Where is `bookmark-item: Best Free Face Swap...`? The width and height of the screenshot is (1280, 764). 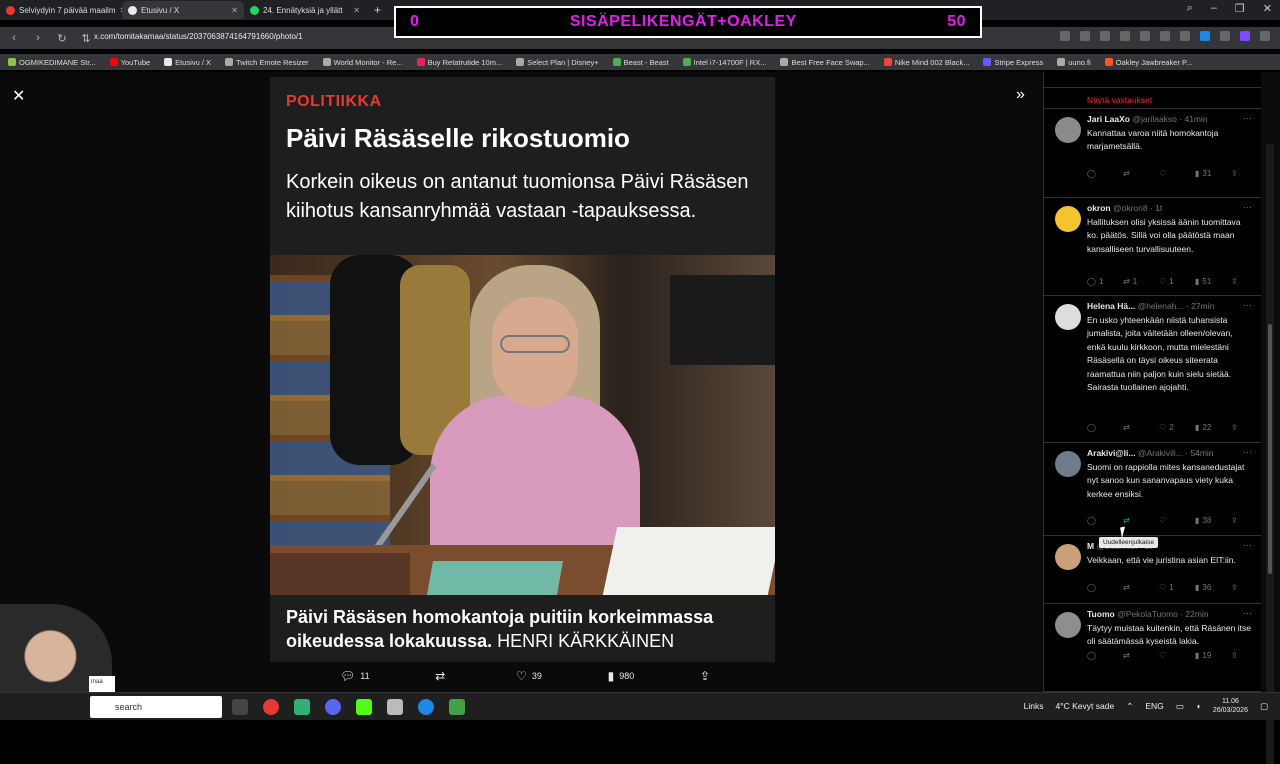
bookmark-item: Best Free Face Swap... is located at coordinates (825, 62).